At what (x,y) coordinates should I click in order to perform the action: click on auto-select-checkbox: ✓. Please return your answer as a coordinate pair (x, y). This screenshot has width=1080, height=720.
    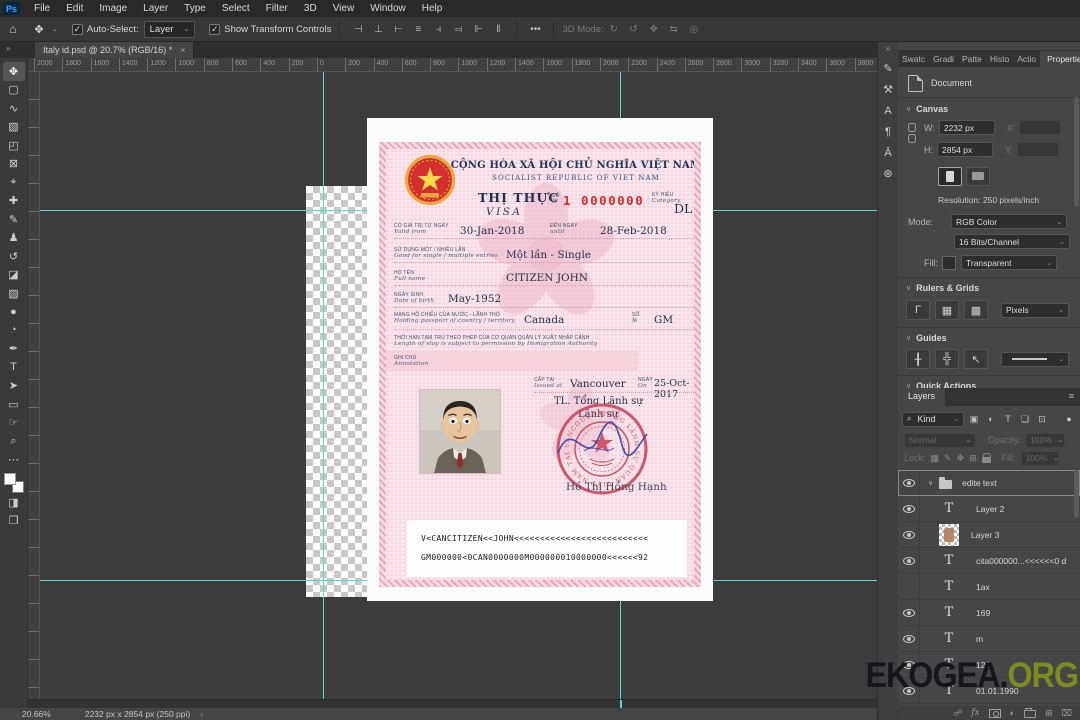
    Looking at the image, I should click on (77, 29).